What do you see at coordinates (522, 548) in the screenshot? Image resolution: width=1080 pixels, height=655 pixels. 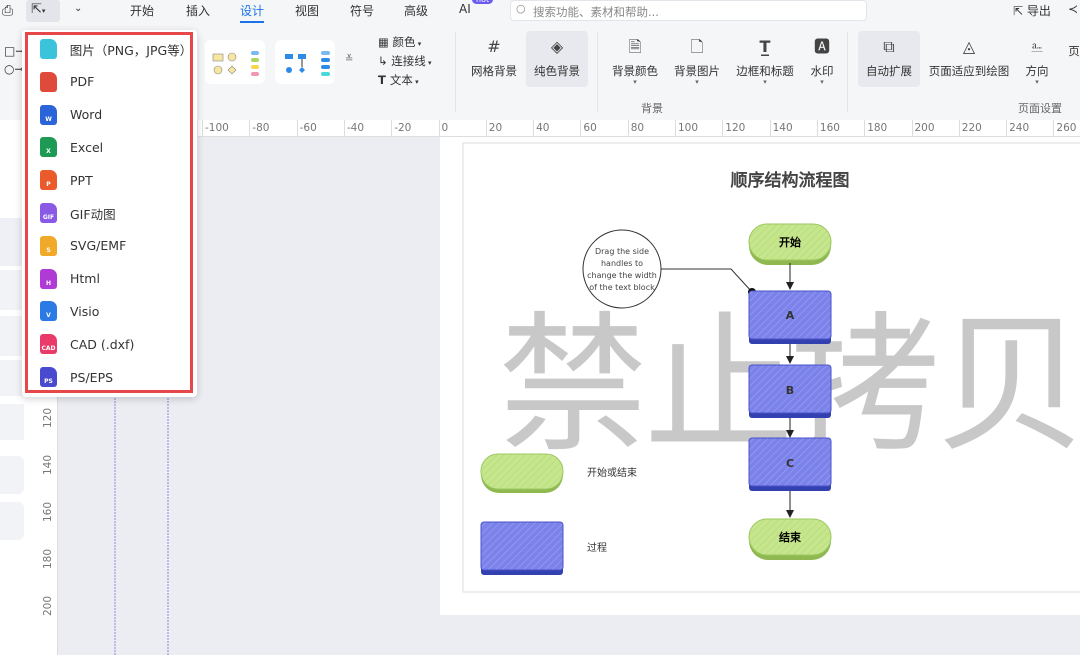 I see `legend-process` at bounding box center [522, 548].